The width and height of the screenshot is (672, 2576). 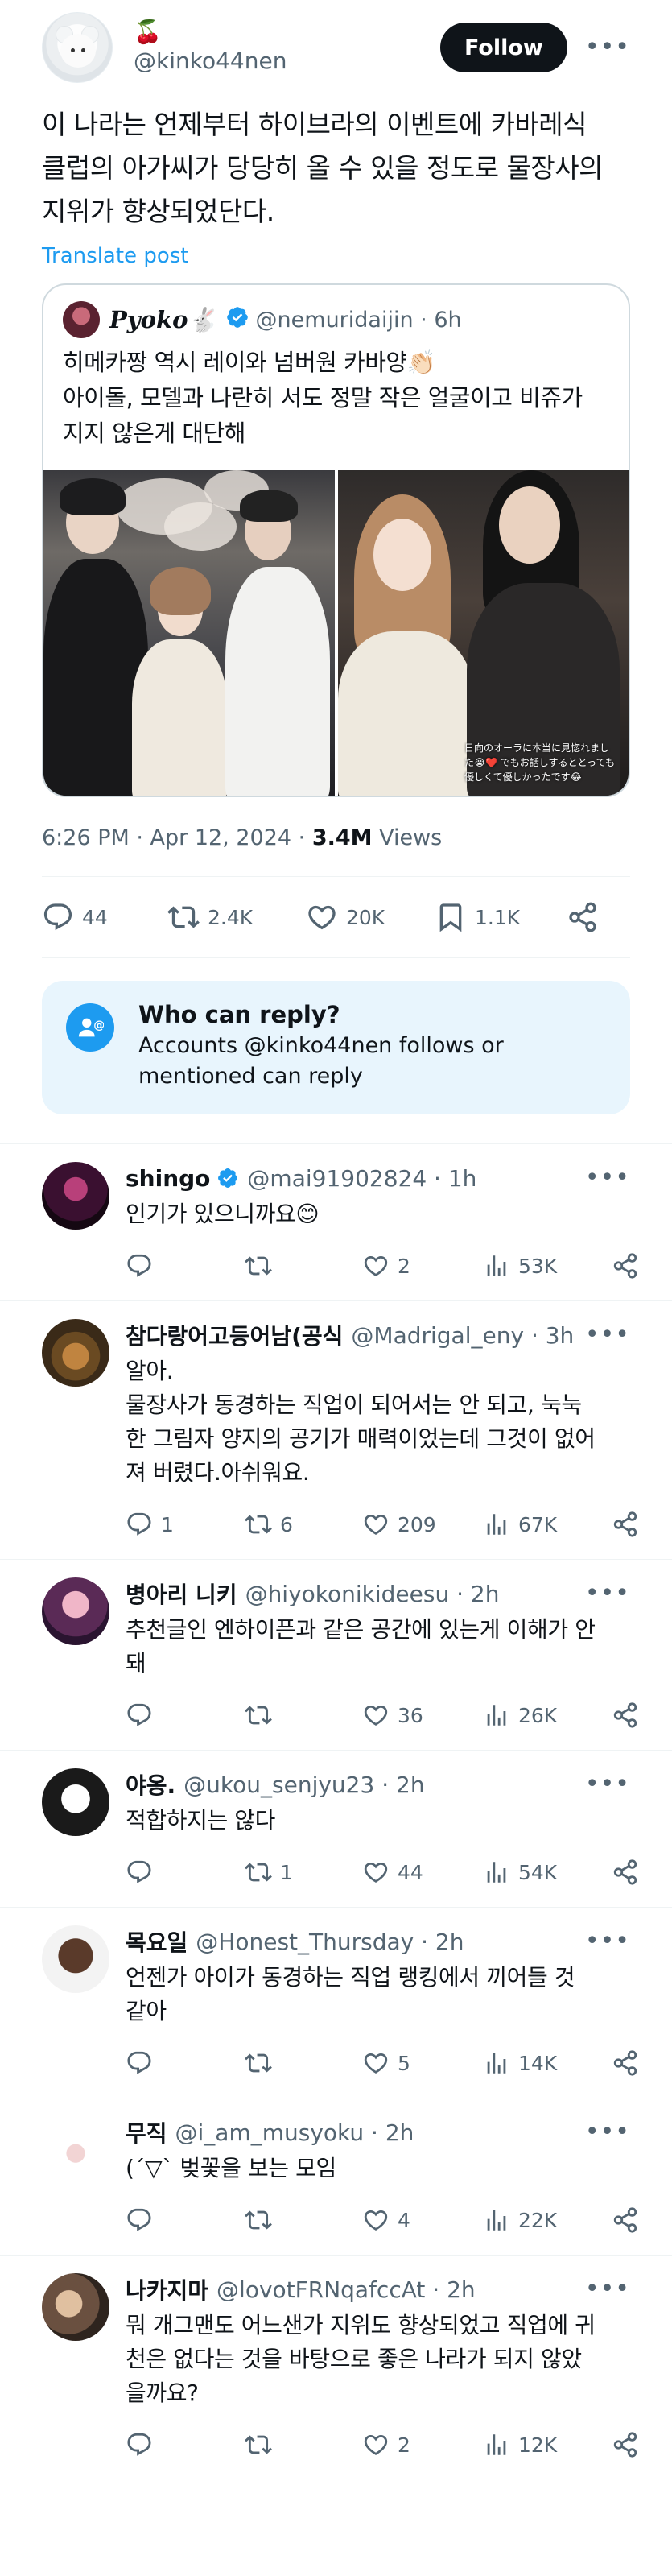 What do you see at coordinates (287, 61) in the screenshot?
I see `author-handle: @kinko44nen` at bounding box center [287, 61].